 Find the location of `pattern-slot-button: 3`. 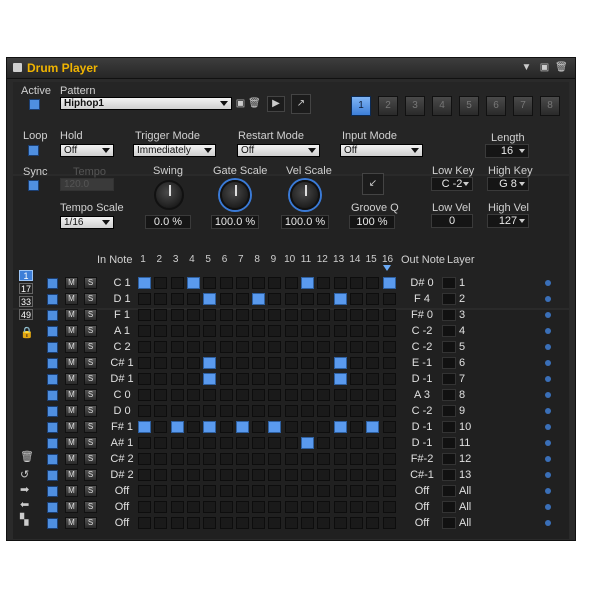

pattern-slot-button: 3 is located at coordinates (415, 106).